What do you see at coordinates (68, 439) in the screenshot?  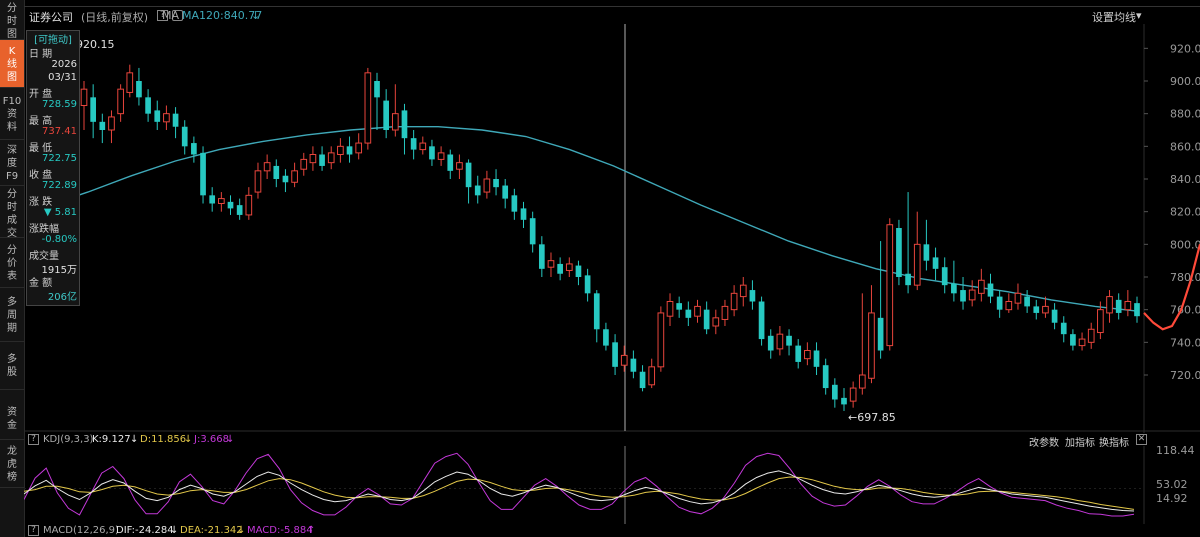 I see `kdj-name: KDJ(9,3,3)` at bounding box center [68, 439].